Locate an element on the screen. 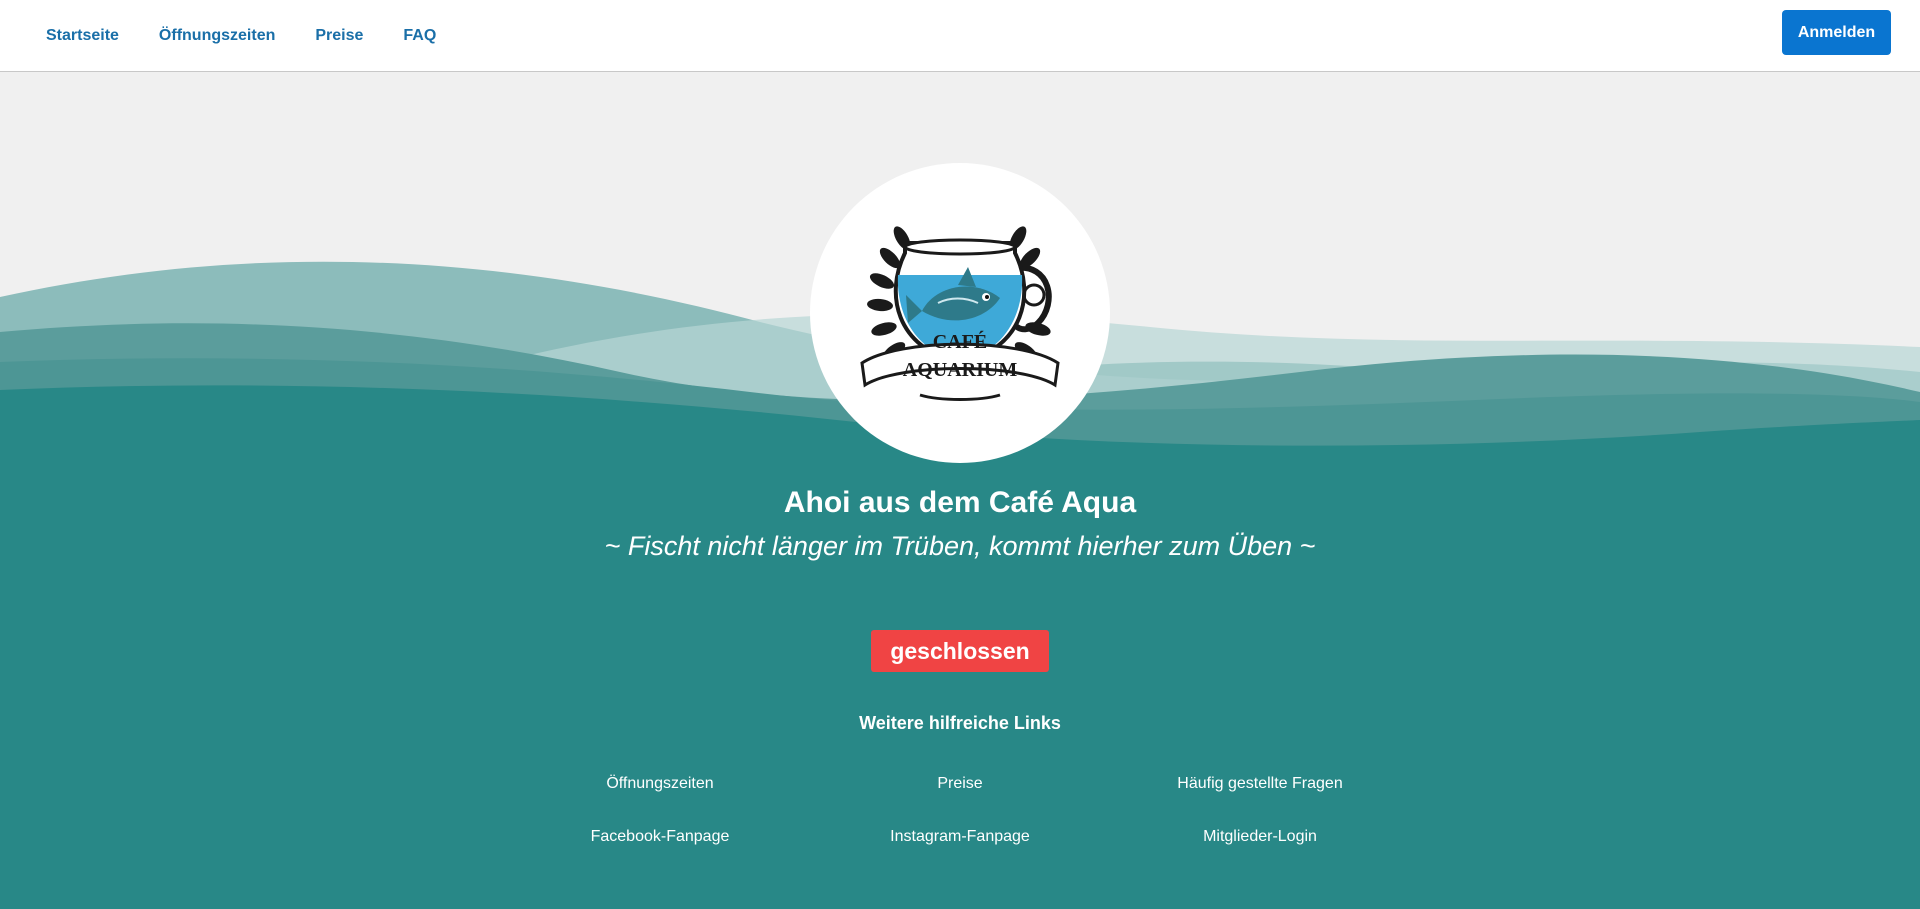 Image resolution: width=1920 pixels, height=909 pixels. footer-link-facebook: Facebook-Fanpage is located at coordinates (660, 837).